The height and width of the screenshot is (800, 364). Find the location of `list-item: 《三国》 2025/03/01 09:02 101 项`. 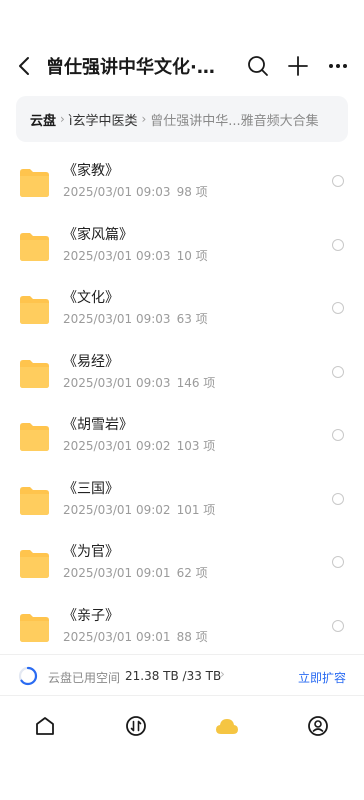

list-item: 《三国》 2025/03/01 09:02 101 项 is located at coordinates (182, 500).